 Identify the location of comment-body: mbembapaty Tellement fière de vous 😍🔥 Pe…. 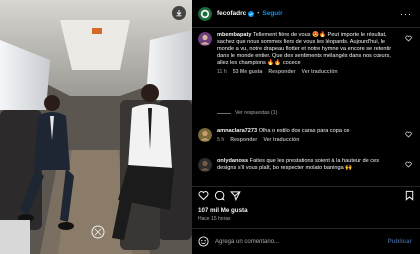
(307, 49).